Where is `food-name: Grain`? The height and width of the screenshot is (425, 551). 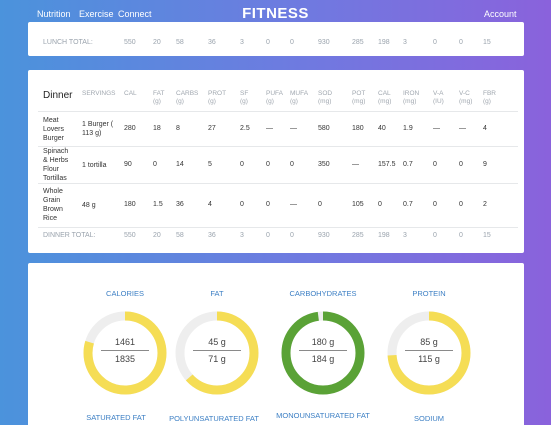 food-name: Grain is located at coordinates (51, 200).